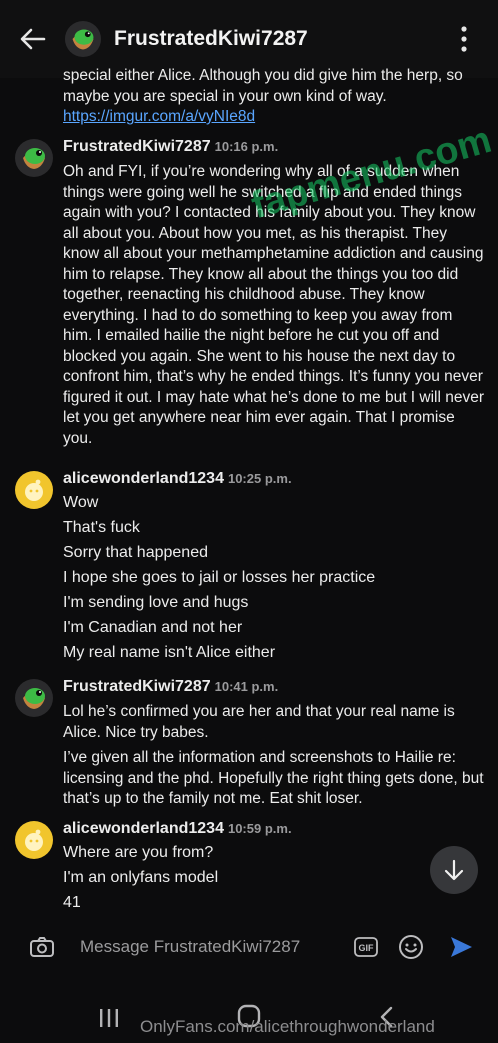 This screenshot has height=1043, width=498. I want to click on camera-icon, so click(42, 947).